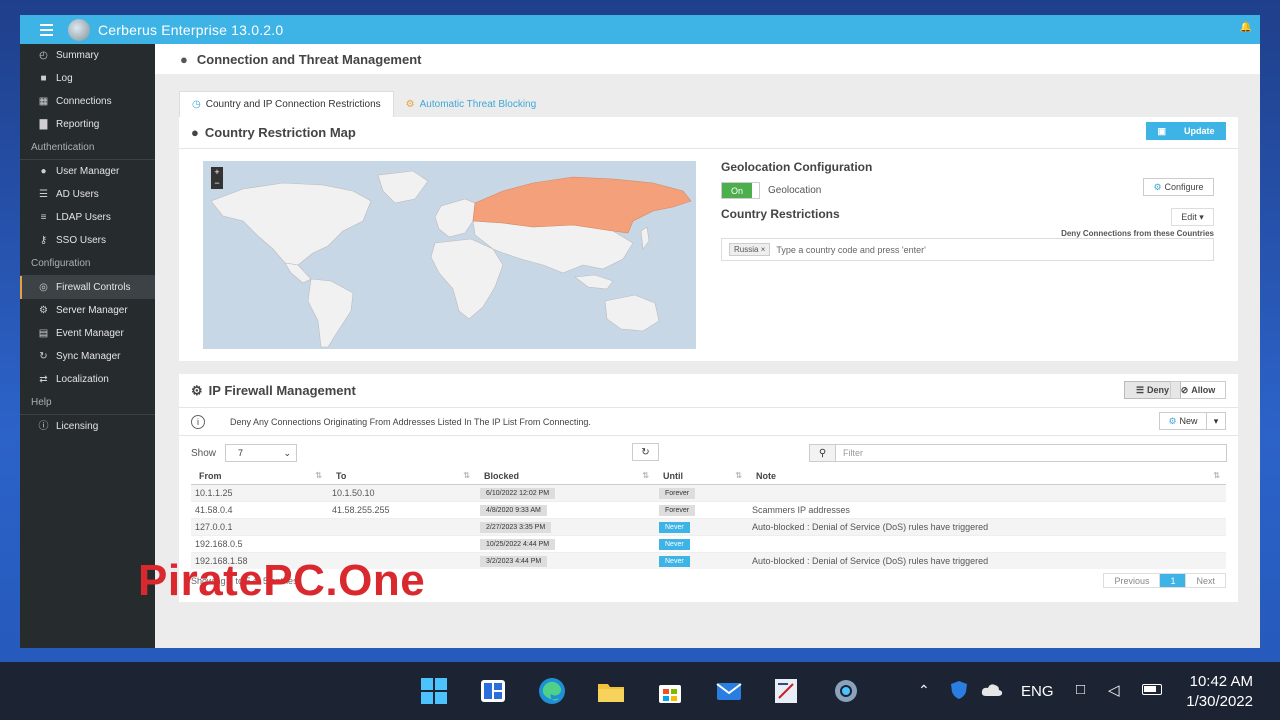 The height and width of the screenshot is (720, 1280). What do you see at coordinates (217, 183) in the screenshot?
I see `zoom-out-button: −` at bounding box center [217, 183].